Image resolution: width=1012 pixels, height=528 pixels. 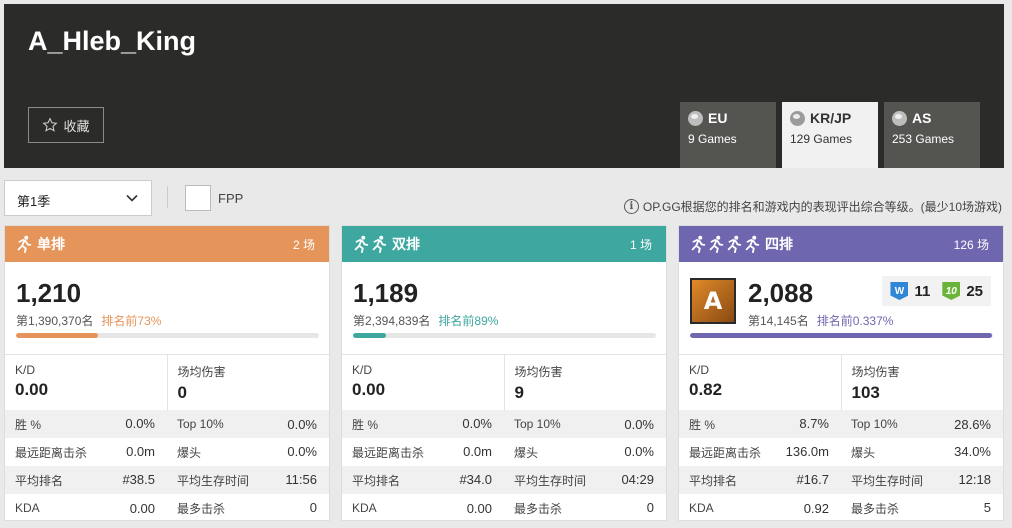 What do you see at coordinates (248, 452) in the screenshot?
I see `stat-item: 爆头 0.0%` at bounding box center [248, 452].